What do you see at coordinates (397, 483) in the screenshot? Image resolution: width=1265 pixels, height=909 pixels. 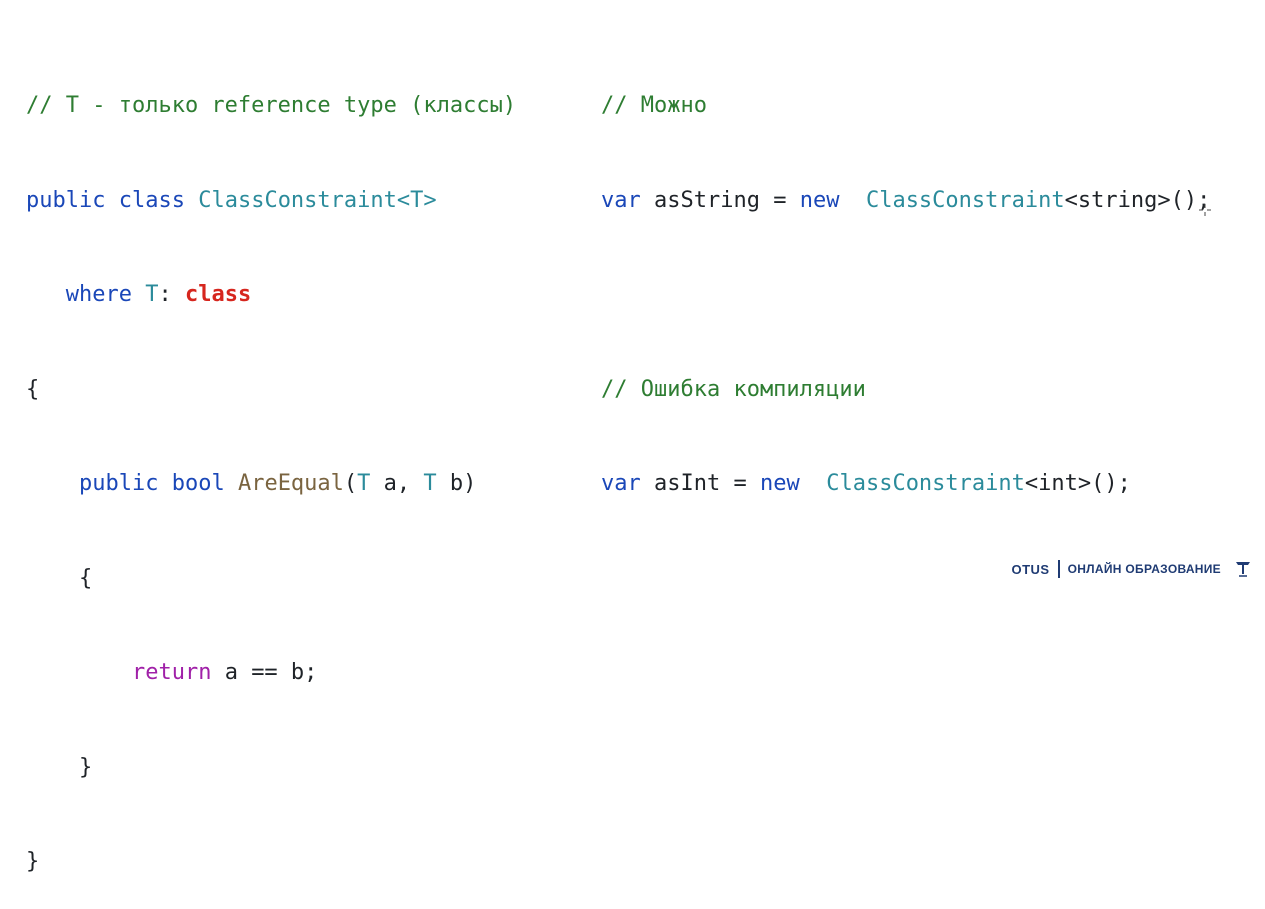 I see `param-a: a,` at bounding box center [397, 483].